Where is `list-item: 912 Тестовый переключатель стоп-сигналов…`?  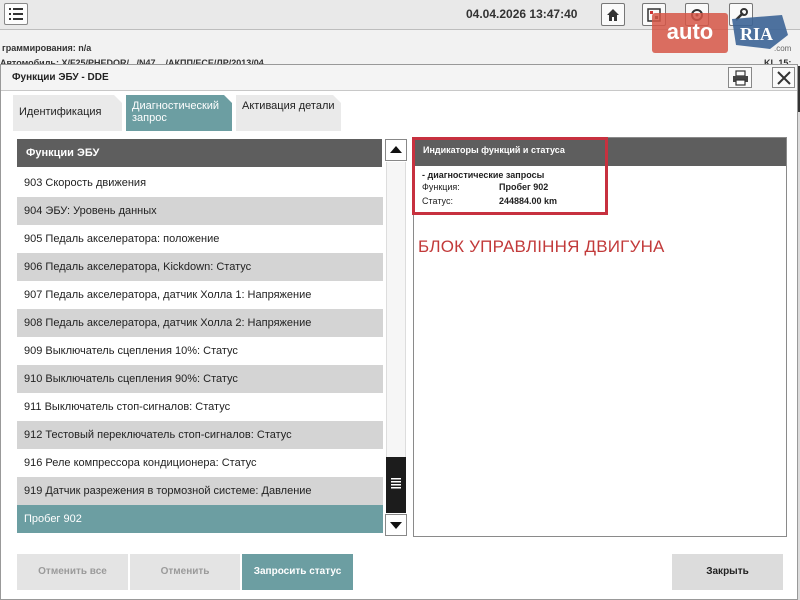 list-item: 912 Тестовый переключатель стоп-сигналов… is located at coordinates (200, 435).